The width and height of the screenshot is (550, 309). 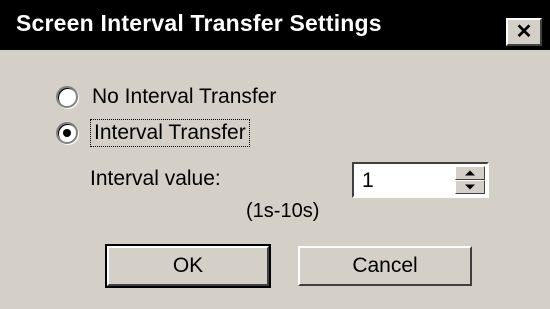 I want to click on spin-buttons, so click(x=470, y=180).